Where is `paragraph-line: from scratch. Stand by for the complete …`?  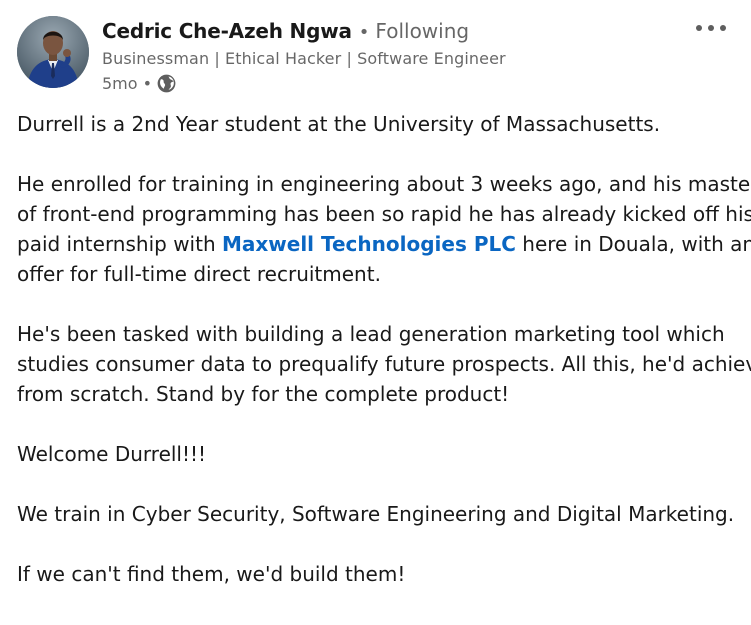 paragraph-line: from scratch. Stand by for the complete … is located at coordinates (263, 394).